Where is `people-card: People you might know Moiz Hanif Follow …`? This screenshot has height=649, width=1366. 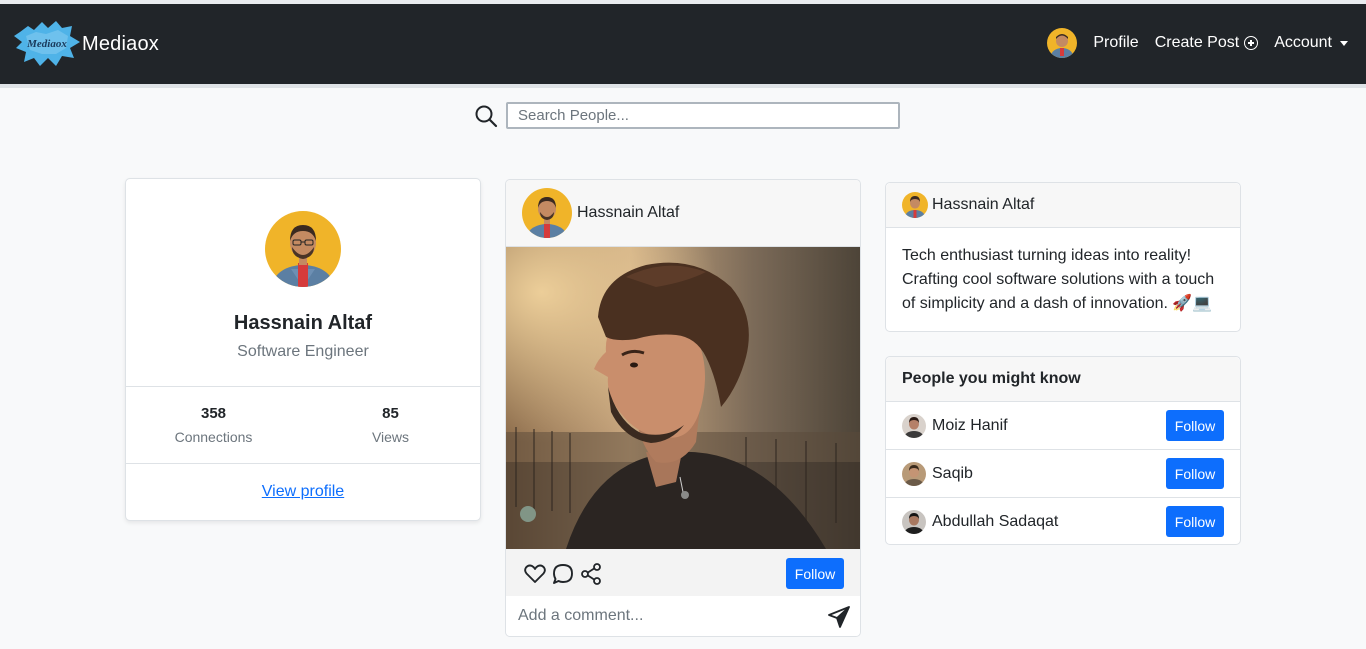
people-card: People you might know Moiz Hanif Follow … is located at coordinates (1063, 450).